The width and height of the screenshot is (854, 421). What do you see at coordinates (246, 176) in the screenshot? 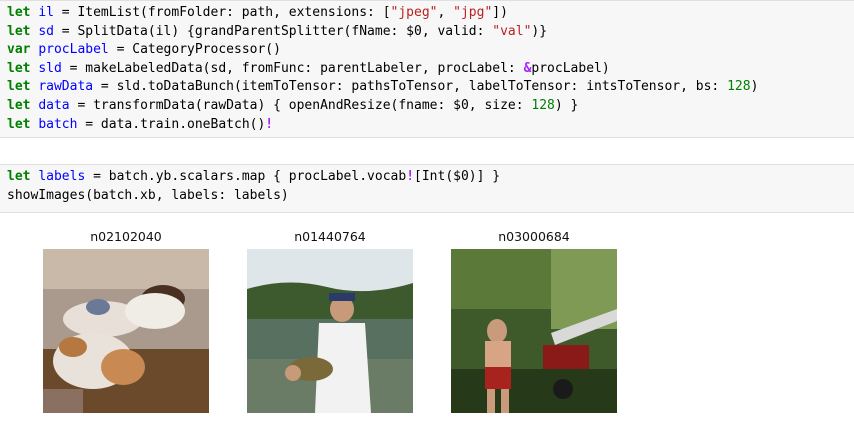
I see `code-token: = batch.yb.scalars.map { procLabel.vocab` at bounding box center [246, 176].